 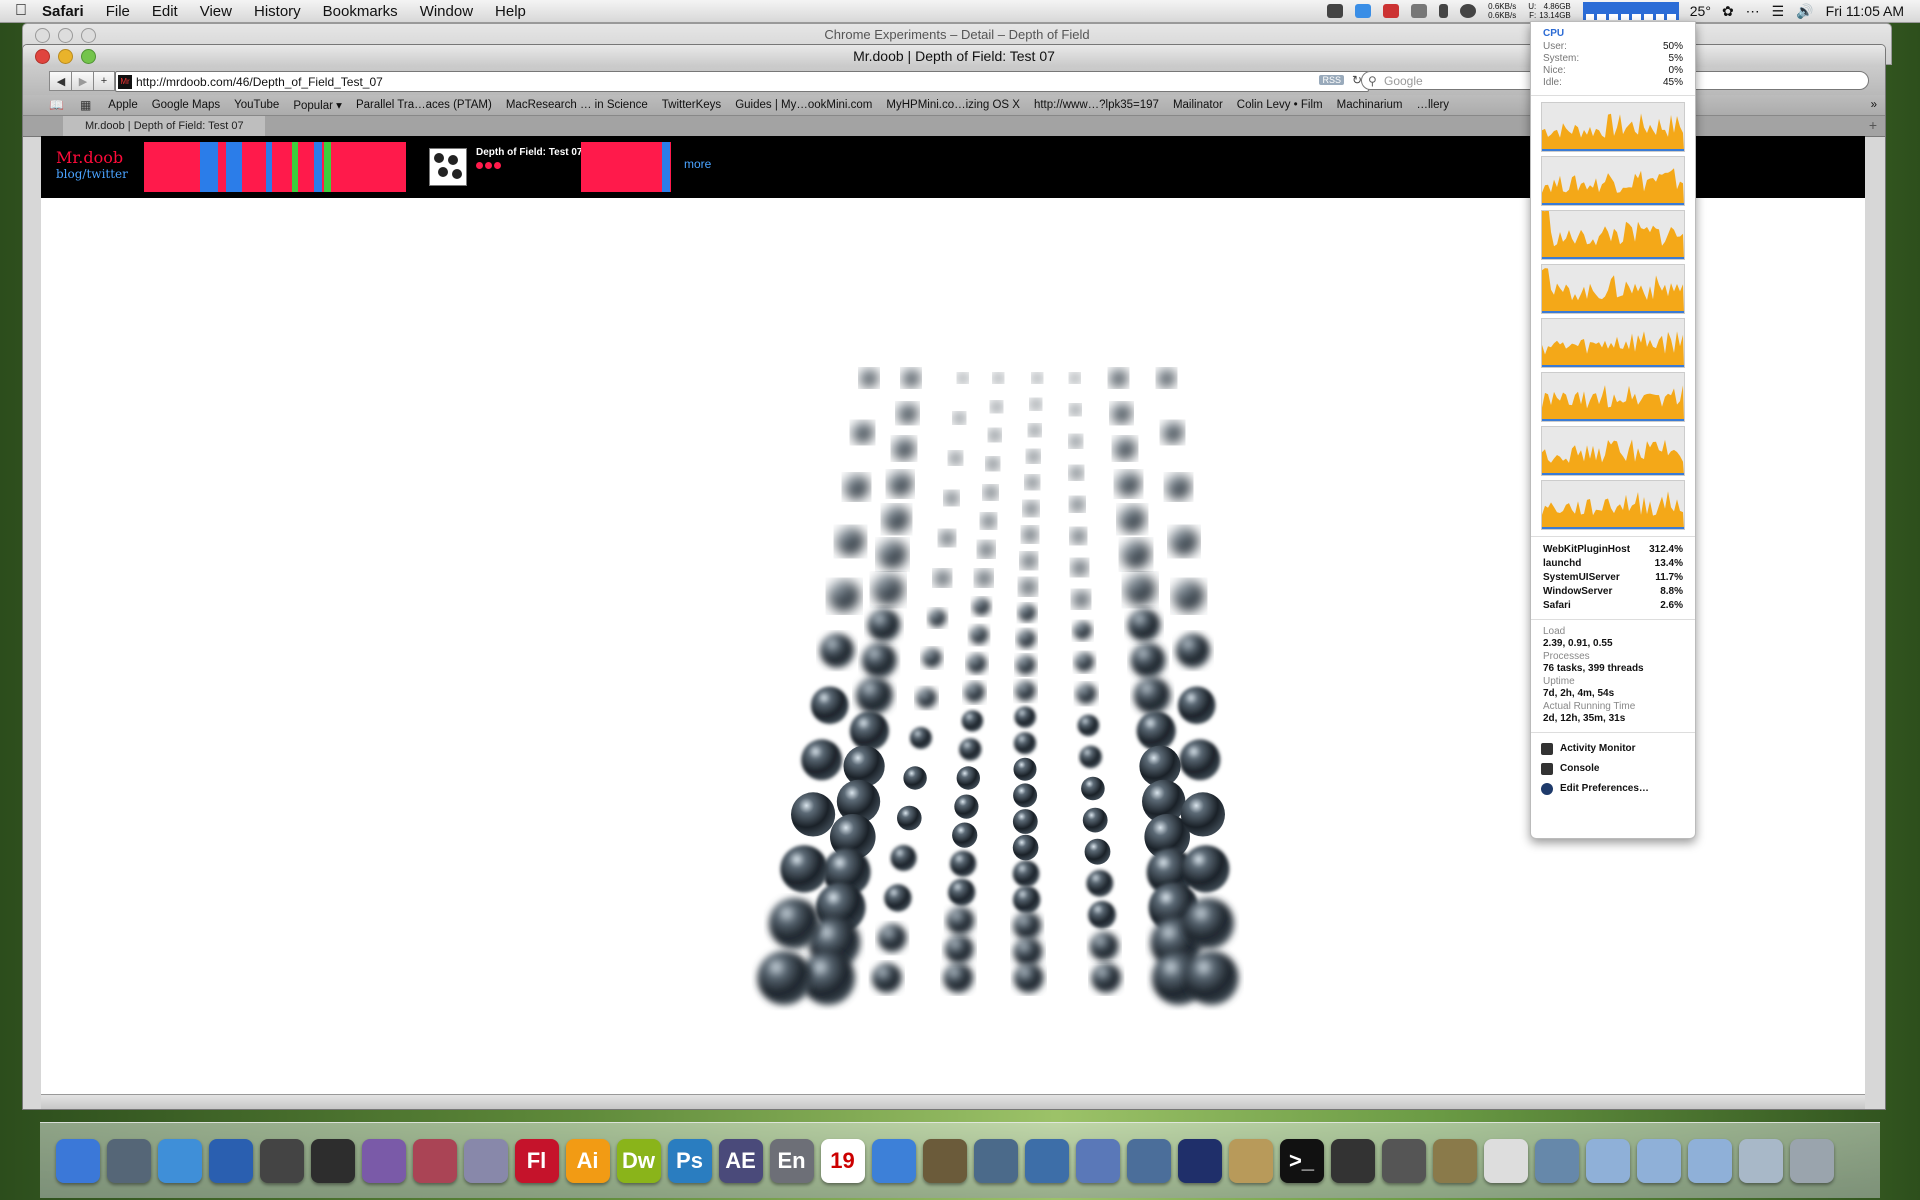 I want to click on bookmark-link: http://www…?lpk35=197, so click(x=1096, y=105).